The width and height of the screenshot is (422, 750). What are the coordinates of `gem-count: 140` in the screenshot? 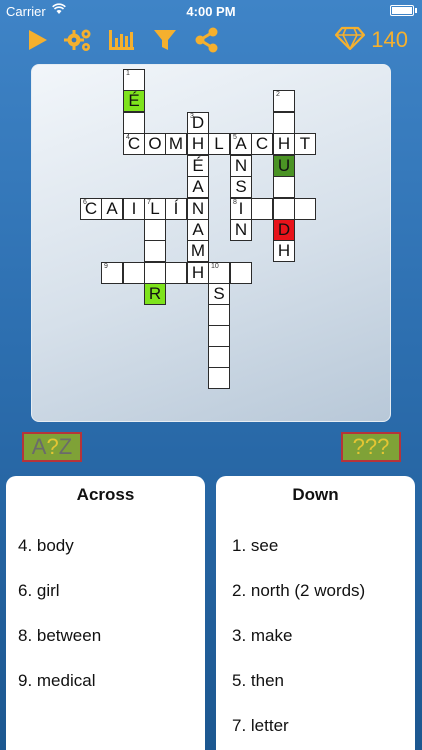 It's located at (389, 39).